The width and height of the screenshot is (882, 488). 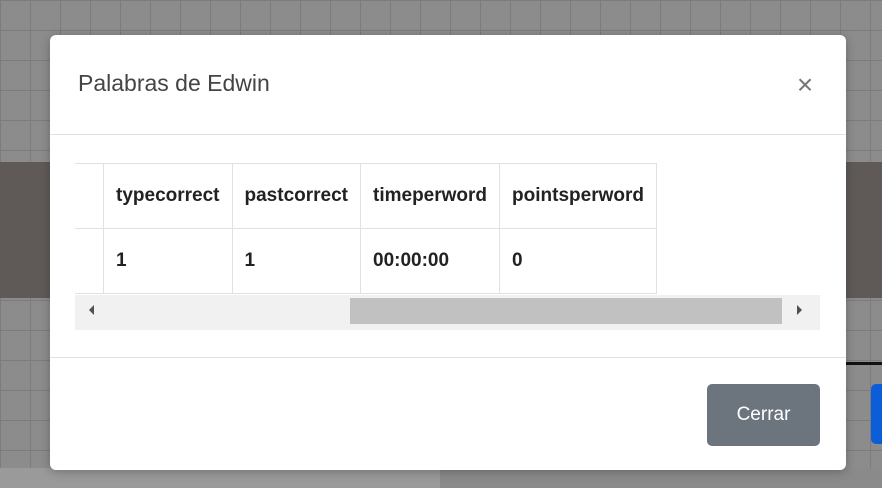 I want to click on modal-title: Palabras de Edwin, so click(x=174, y=83).